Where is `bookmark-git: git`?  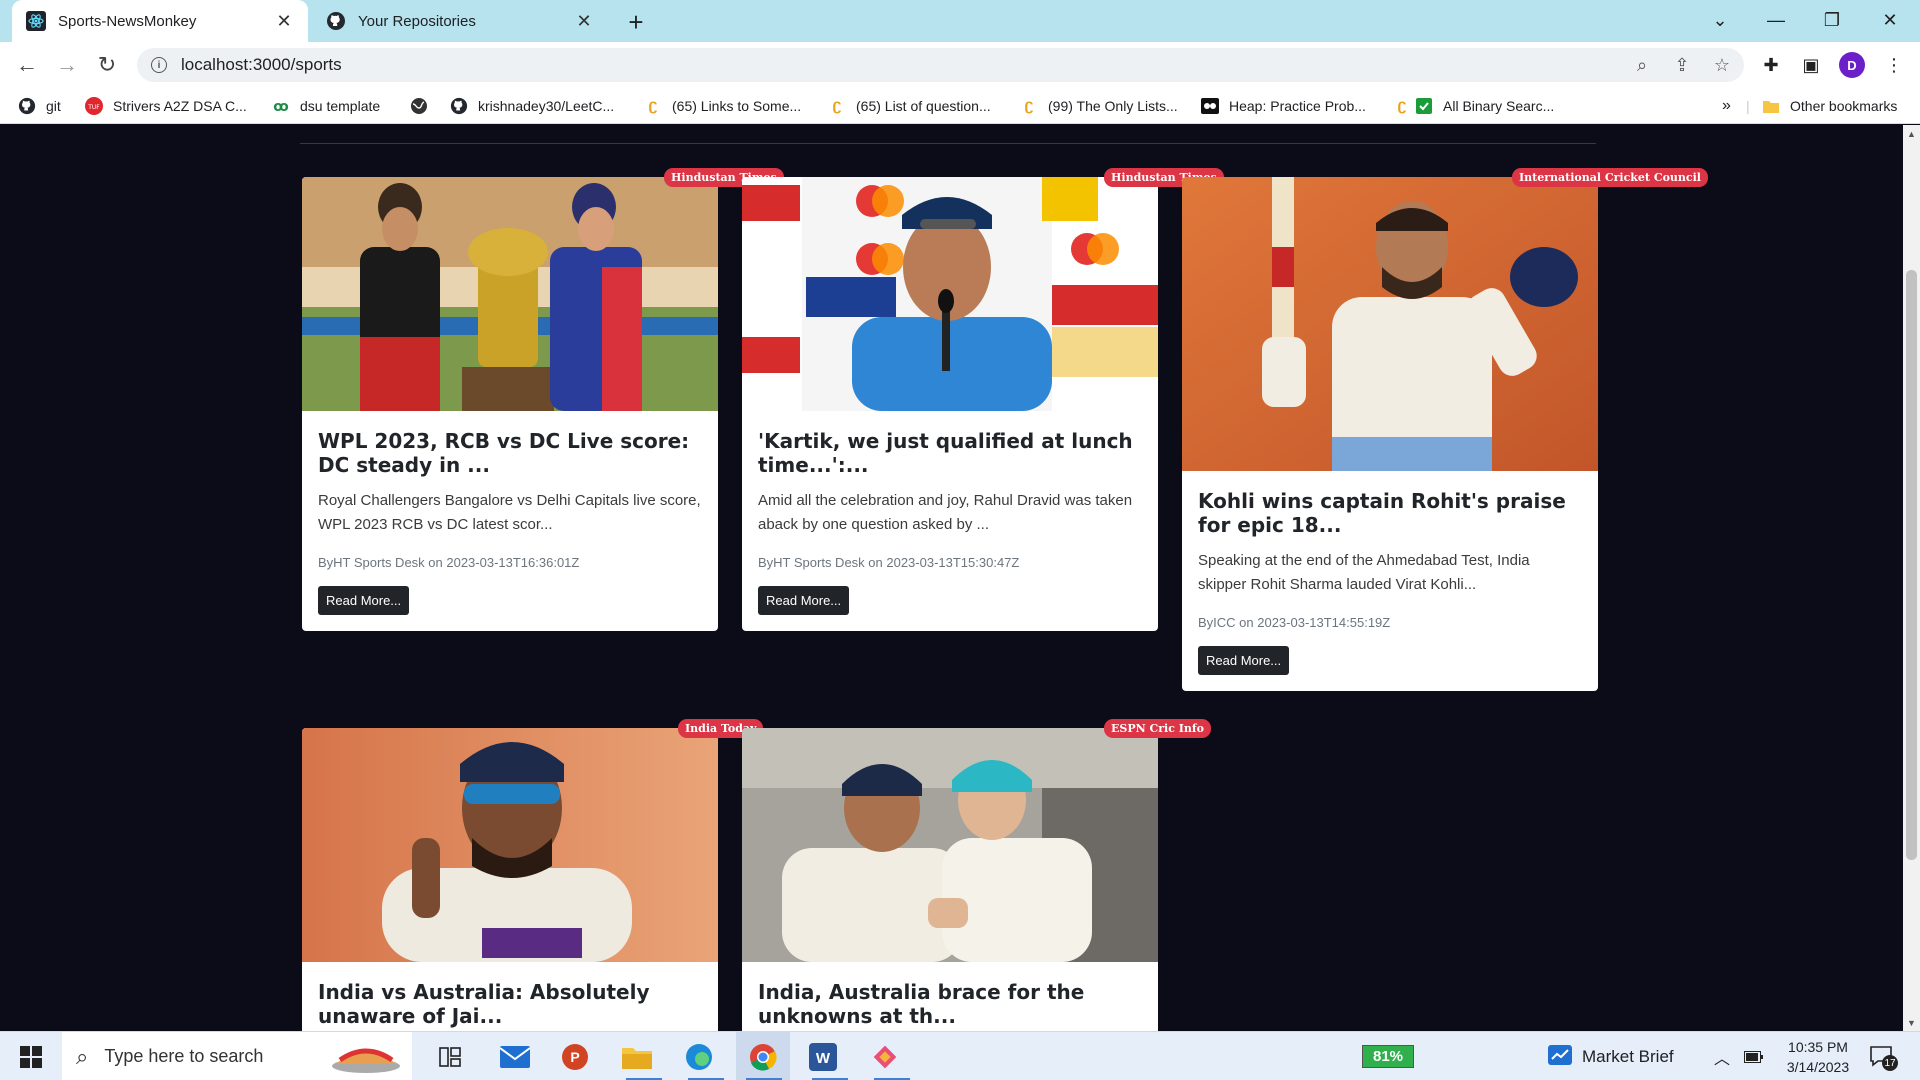 bookmark-git: git is located at coordinates (39, 106).